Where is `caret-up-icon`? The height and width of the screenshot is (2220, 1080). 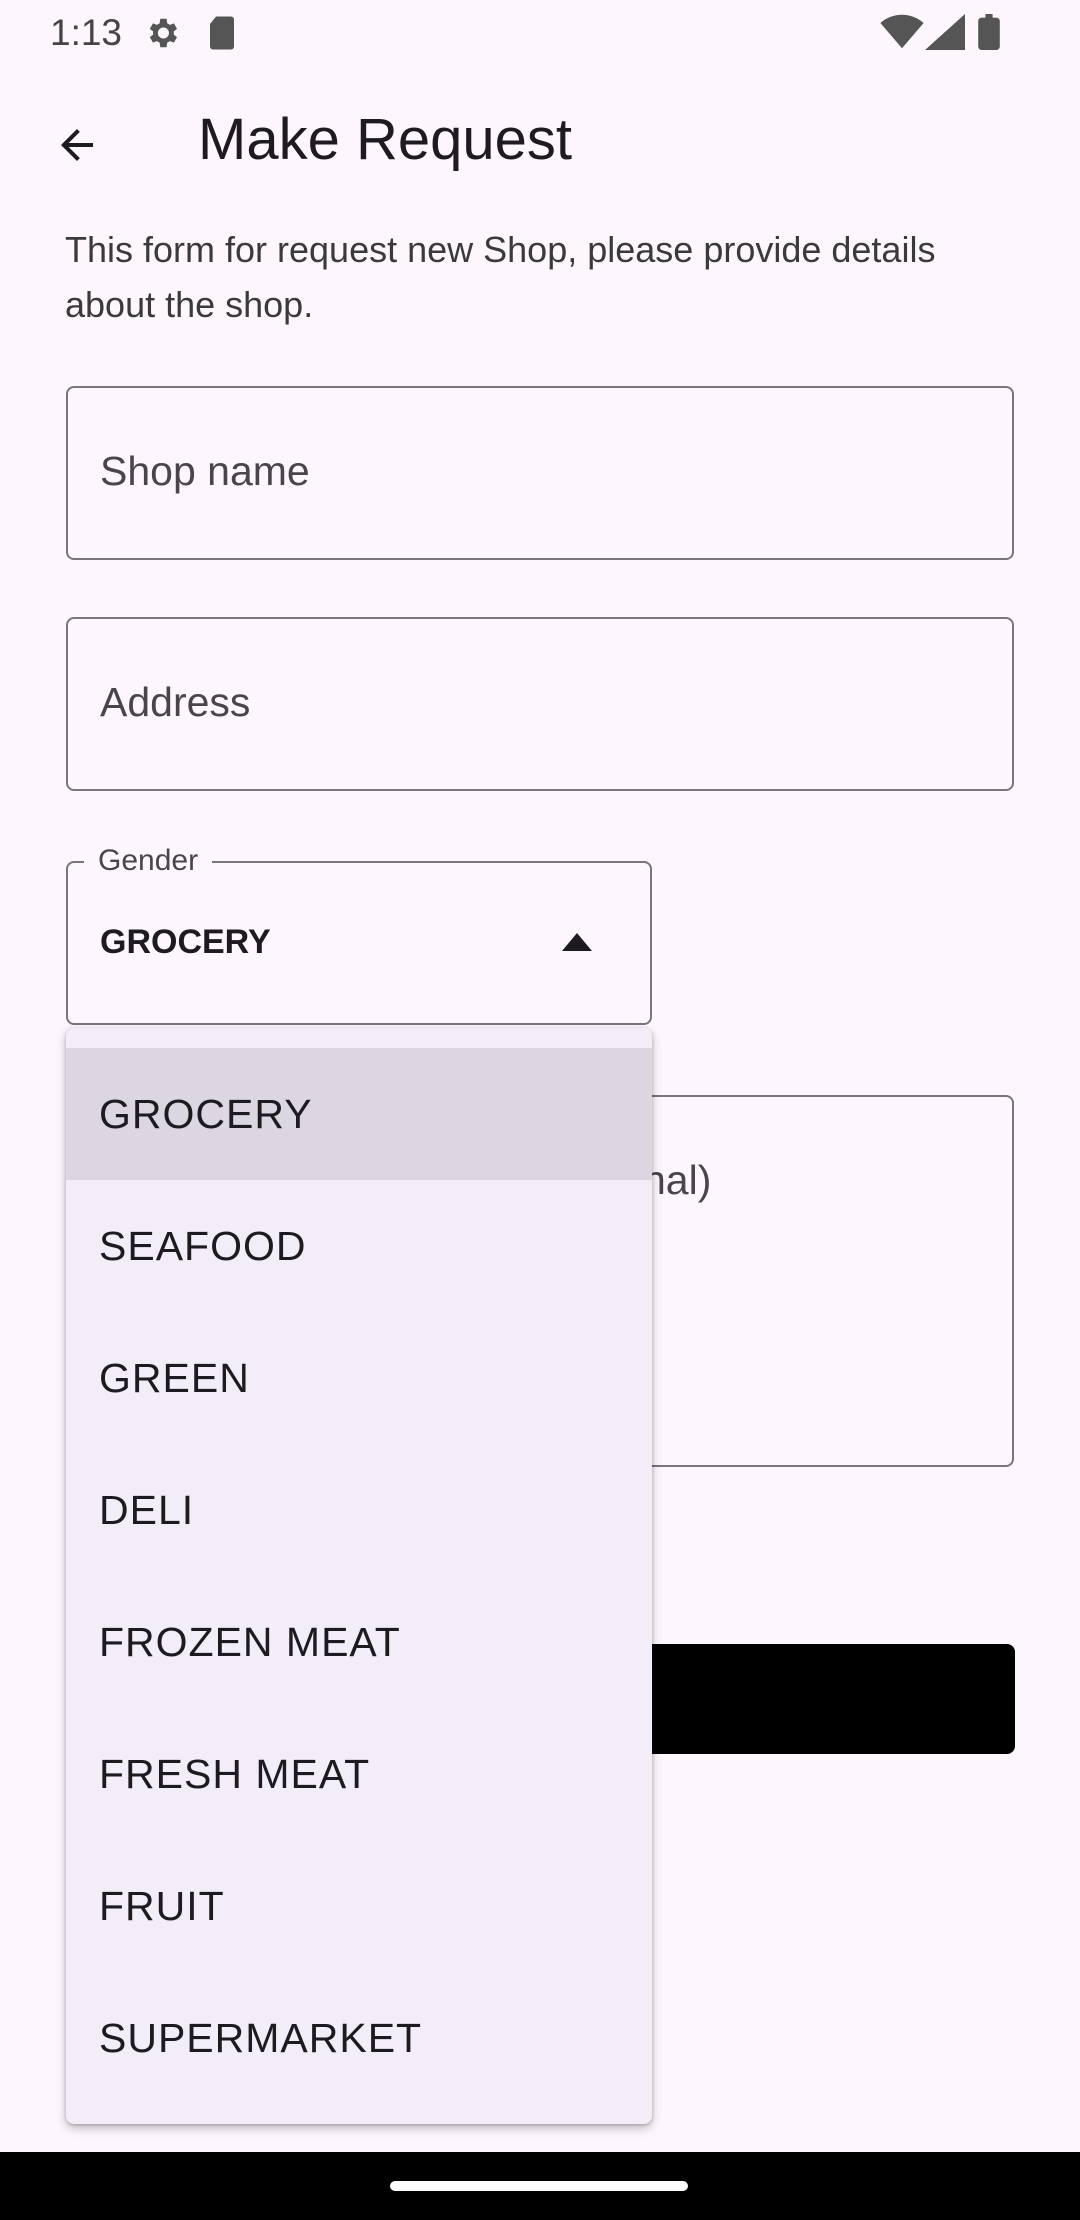 caret-up-icon is located at coordinates (577, 944).